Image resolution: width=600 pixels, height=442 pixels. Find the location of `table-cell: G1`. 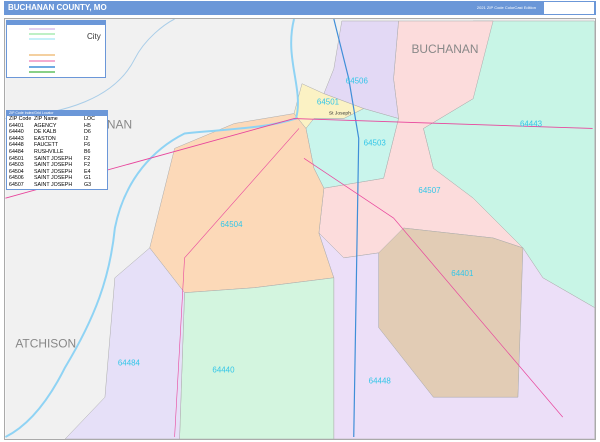

table-cell: G1 is located at coordinates (88, 178).